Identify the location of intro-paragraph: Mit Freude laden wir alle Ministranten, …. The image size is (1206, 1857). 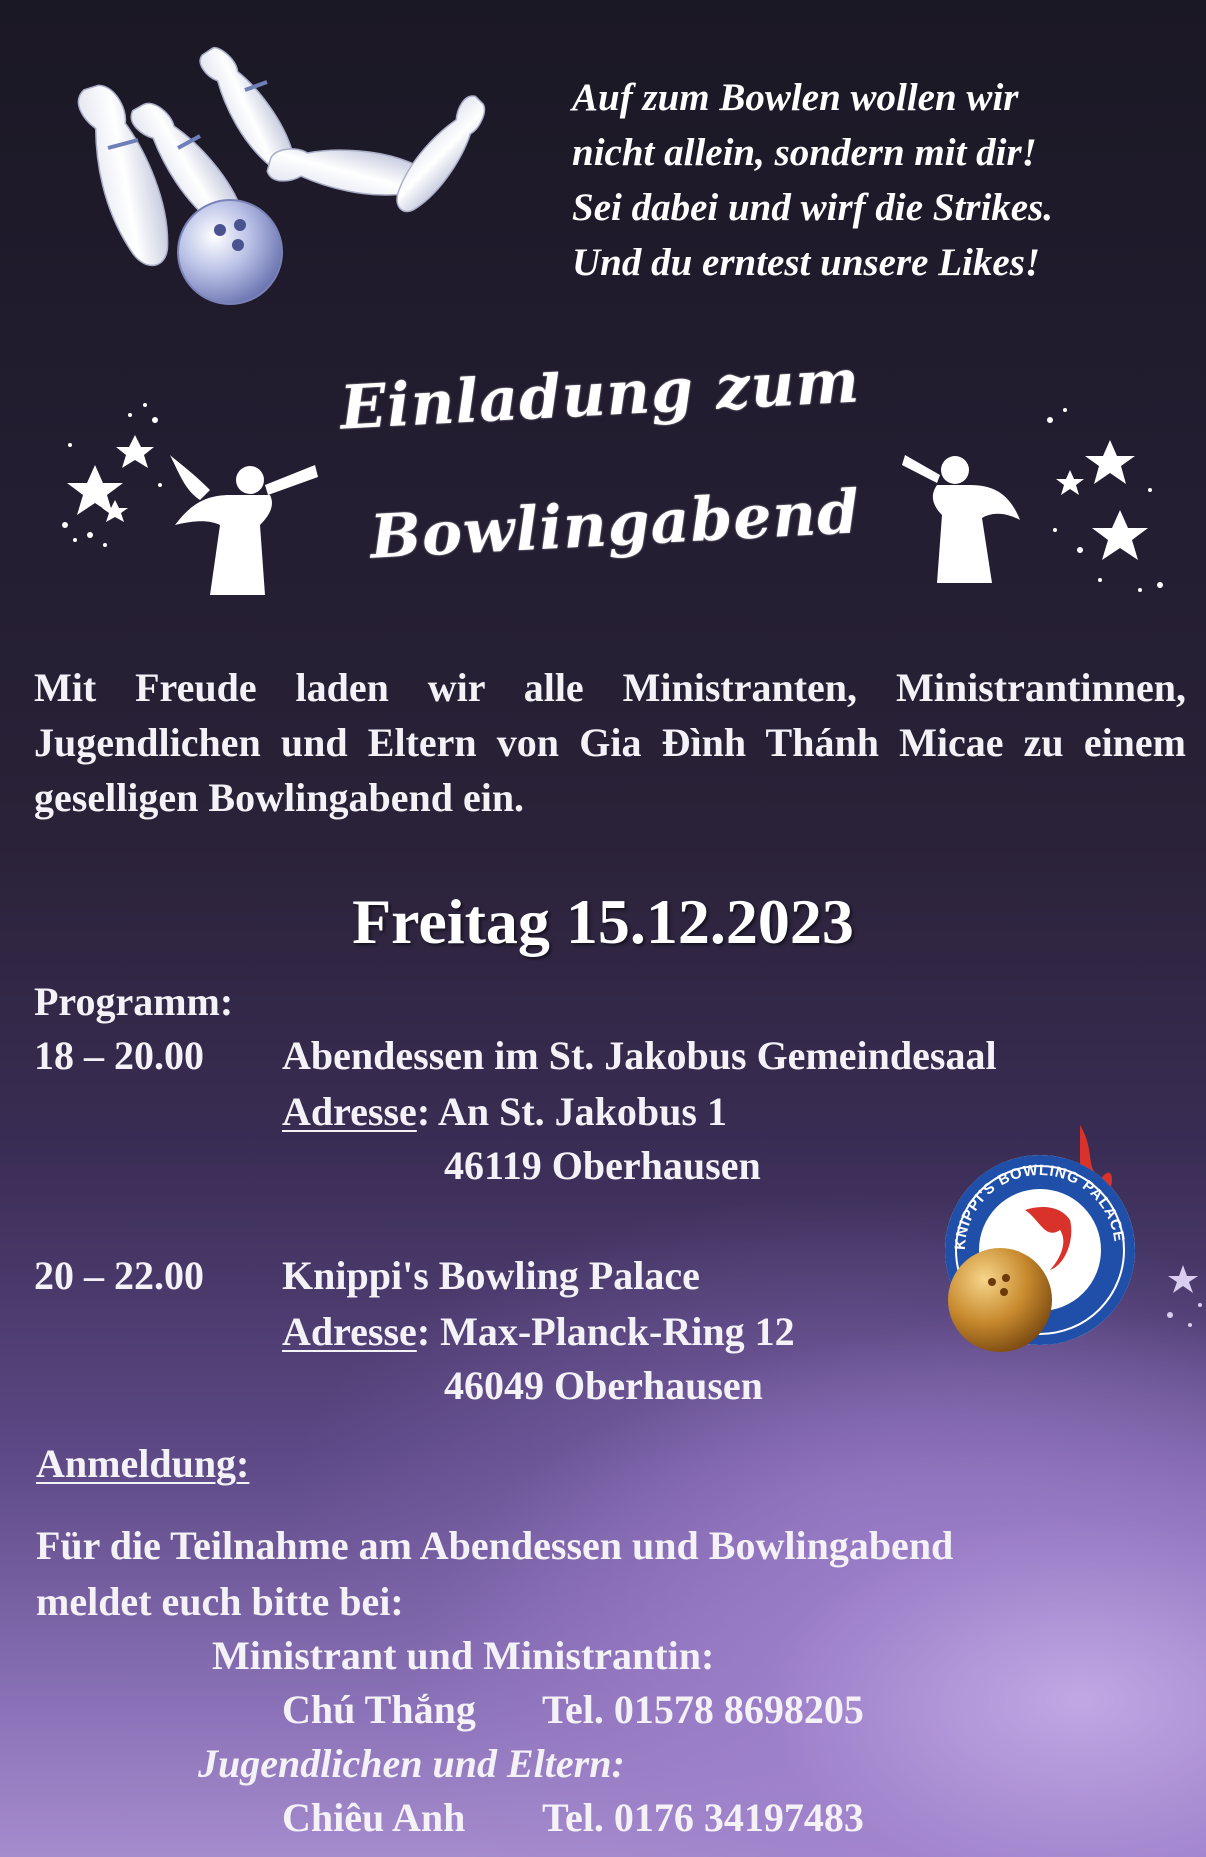
(610, 742).